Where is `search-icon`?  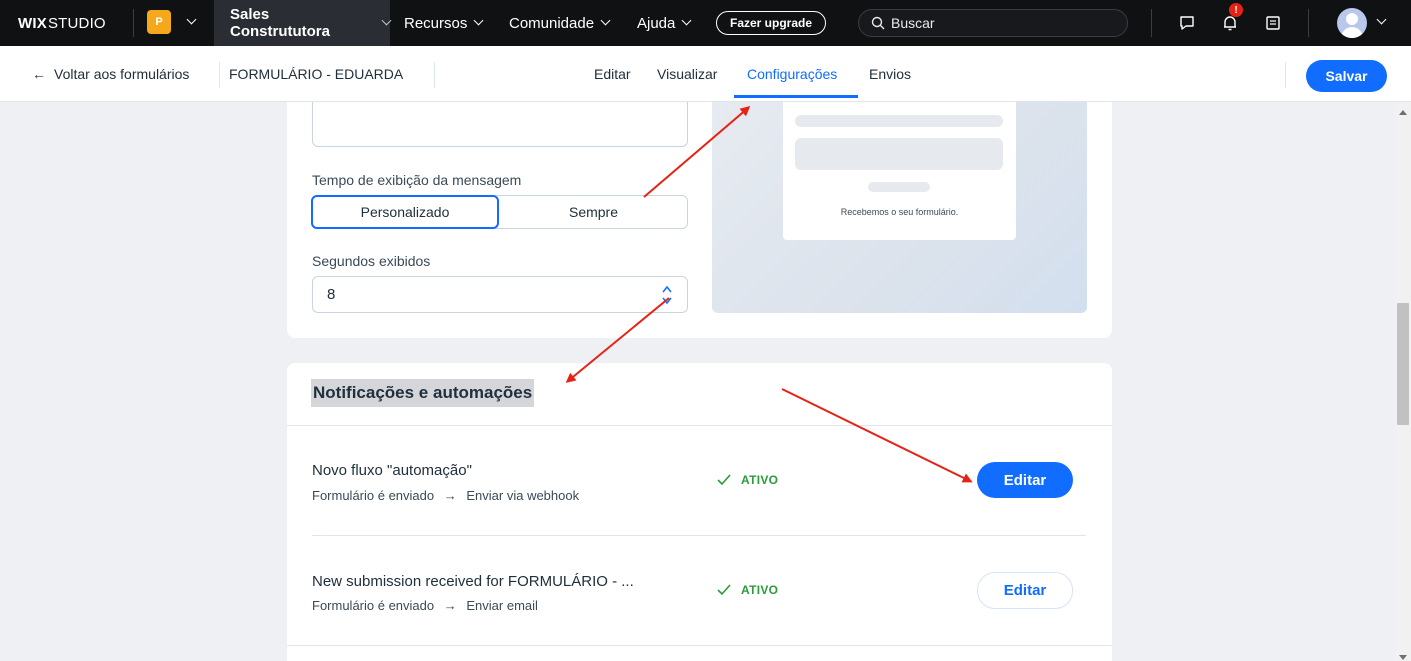 search-icon is located at coordinates (878, 23).